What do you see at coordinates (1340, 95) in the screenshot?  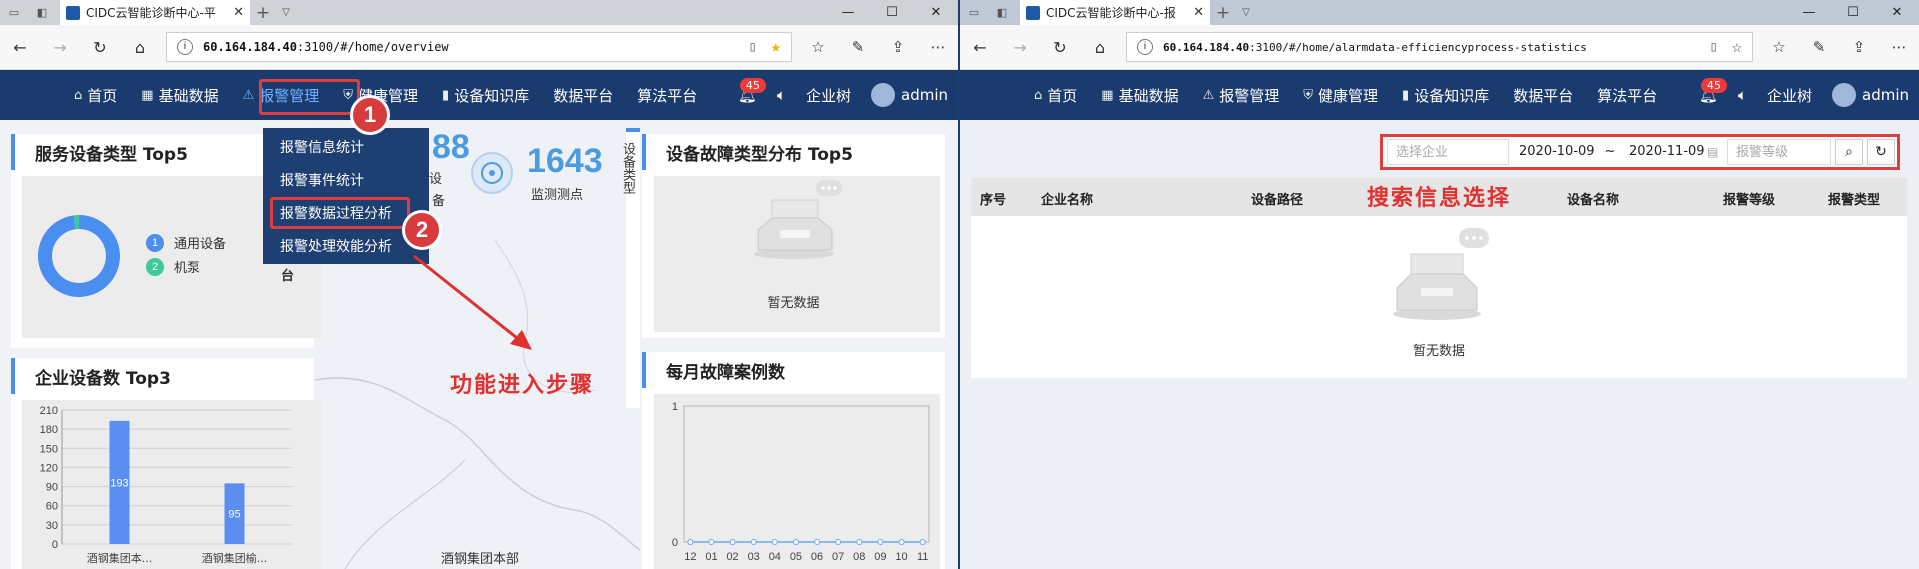 I see `nav-health-management: ⛨ 健康管理` at bounding box center [1340, 95].